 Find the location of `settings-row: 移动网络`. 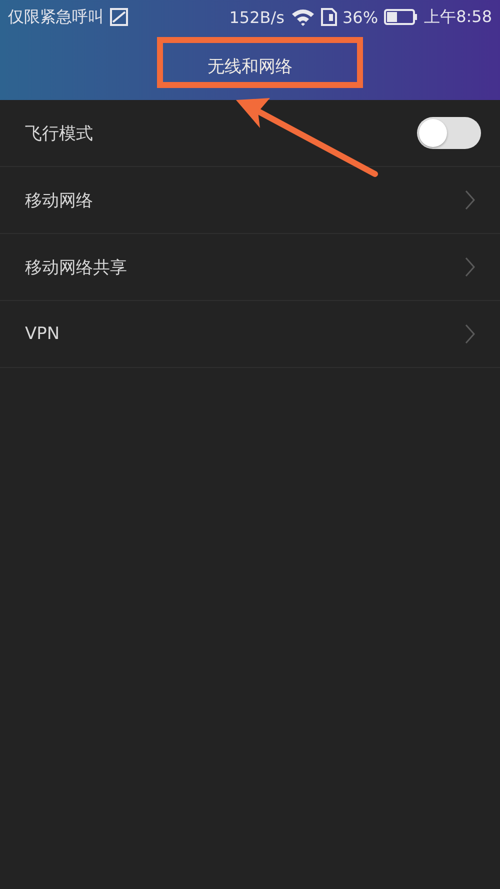

settings-row: 移动网络 is located at coordinates (250, 200).